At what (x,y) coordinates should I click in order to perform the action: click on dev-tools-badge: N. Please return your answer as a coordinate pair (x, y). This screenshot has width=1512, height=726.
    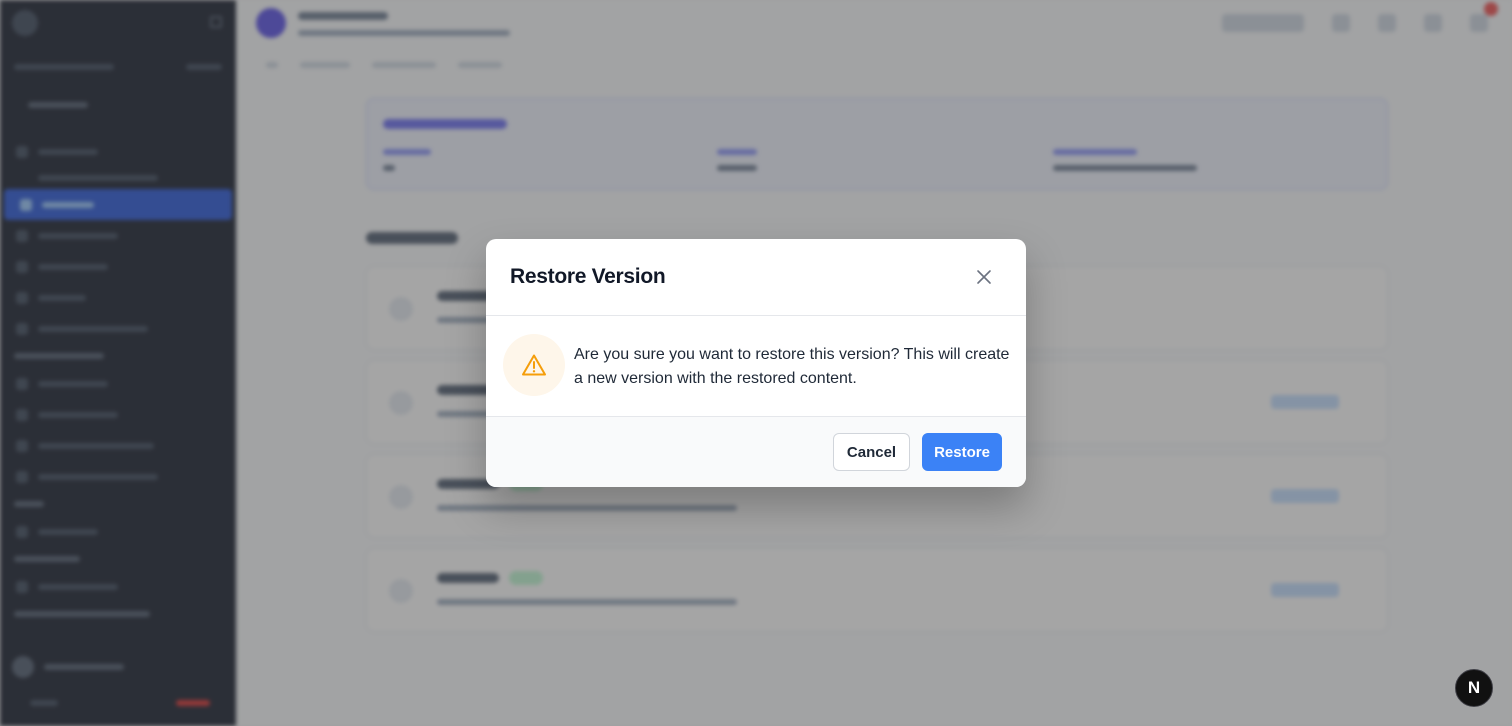
    Looking at the image, I should click on (1474, 688).